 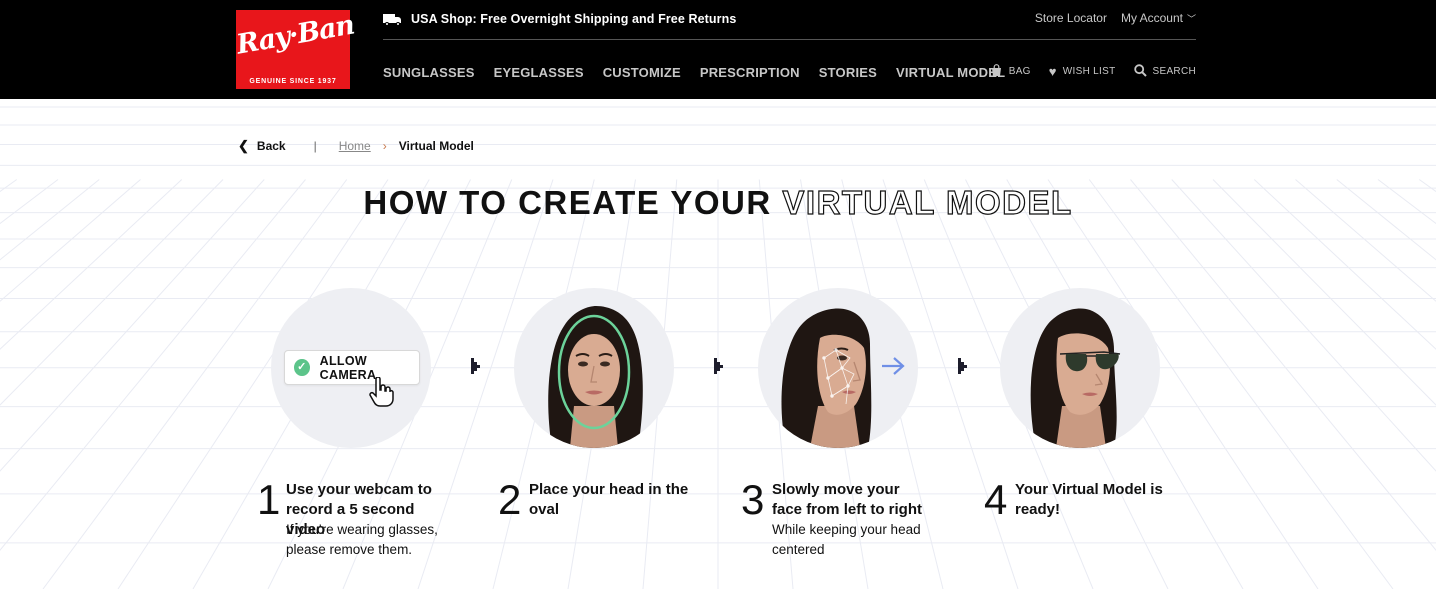 What do you see at coordinates (1019, 71) in the screenshot?
I see `bag-label: BAG` at bounding box center [1019, 71].